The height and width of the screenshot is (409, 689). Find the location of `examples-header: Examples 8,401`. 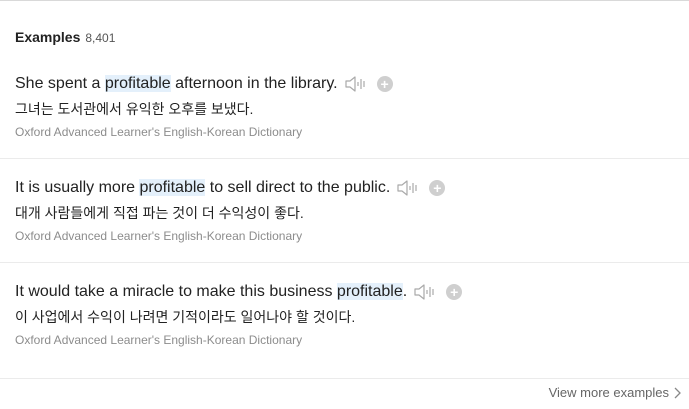

examples-header: Examples 8,401 is located at coordinates (65, 37).